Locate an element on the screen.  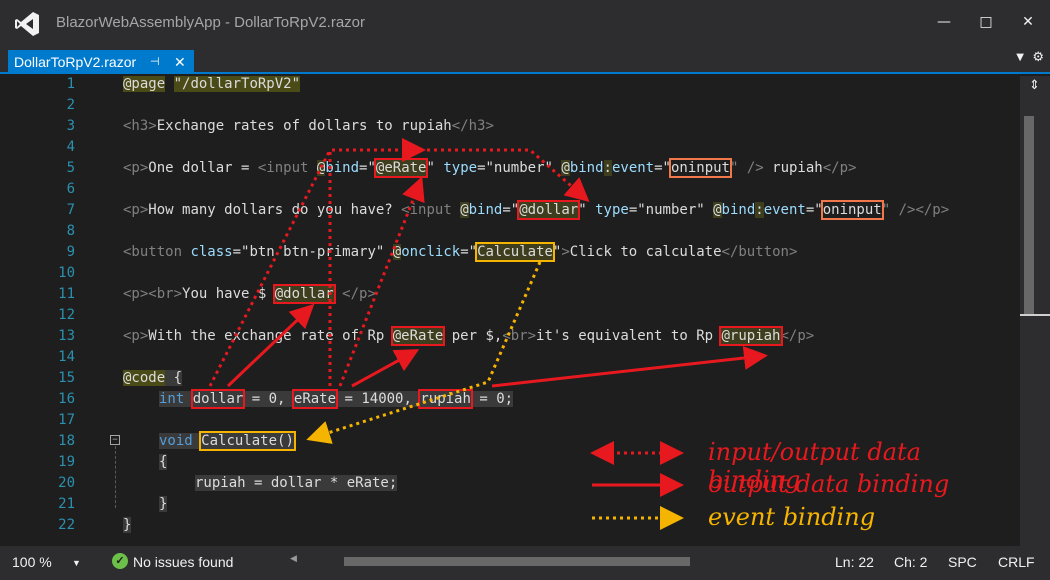
column-position: Ch: 2 is located at coordinates (911, 562).